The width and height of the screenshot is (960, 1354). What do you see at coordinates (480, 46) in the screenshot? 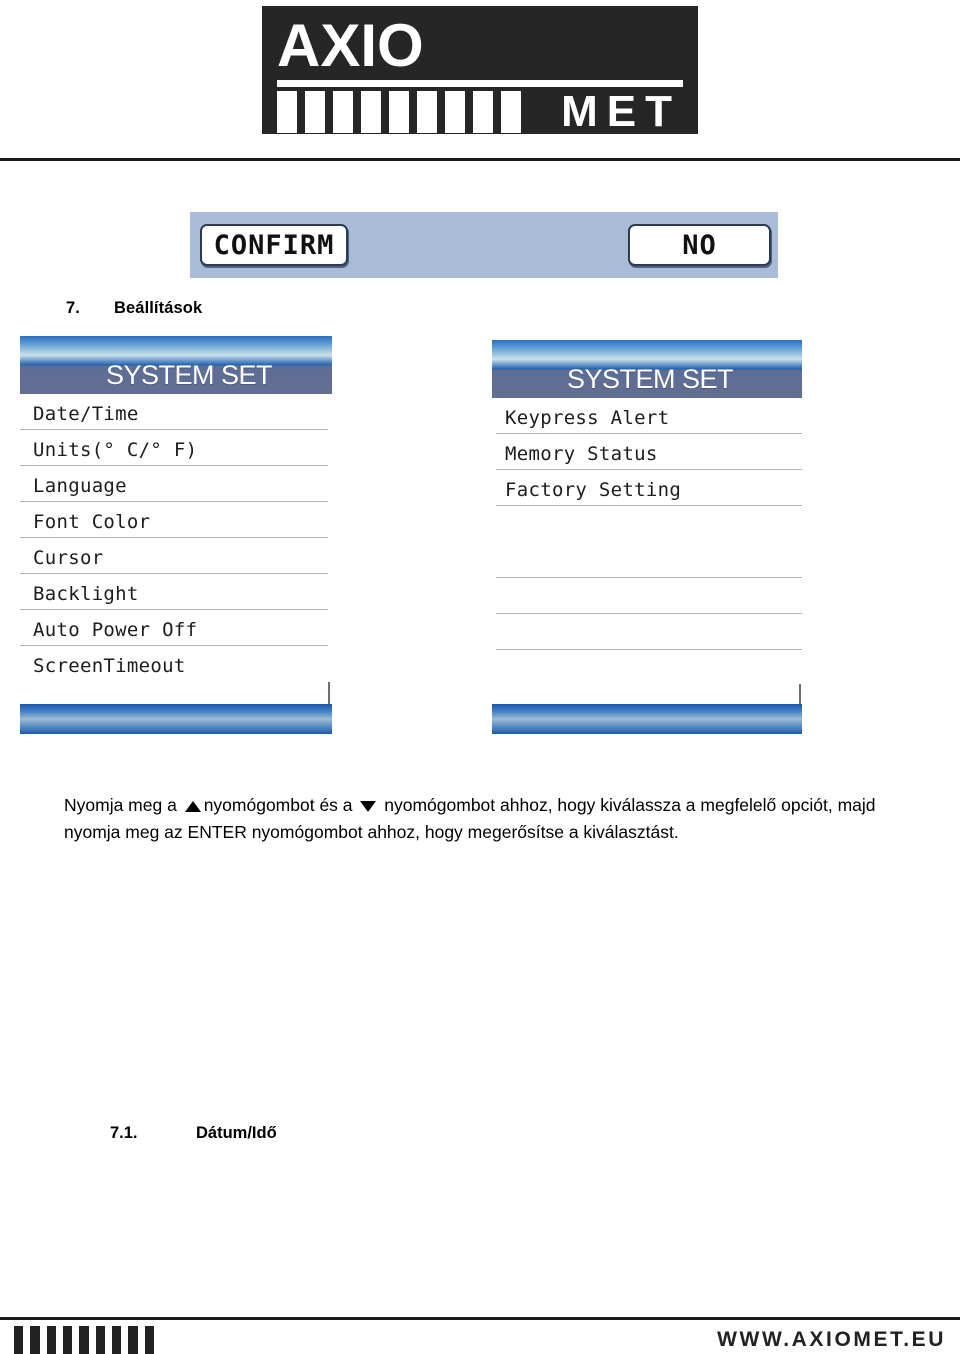
I see `logo-top-row: AXIO` at bounding box center [480, 46].